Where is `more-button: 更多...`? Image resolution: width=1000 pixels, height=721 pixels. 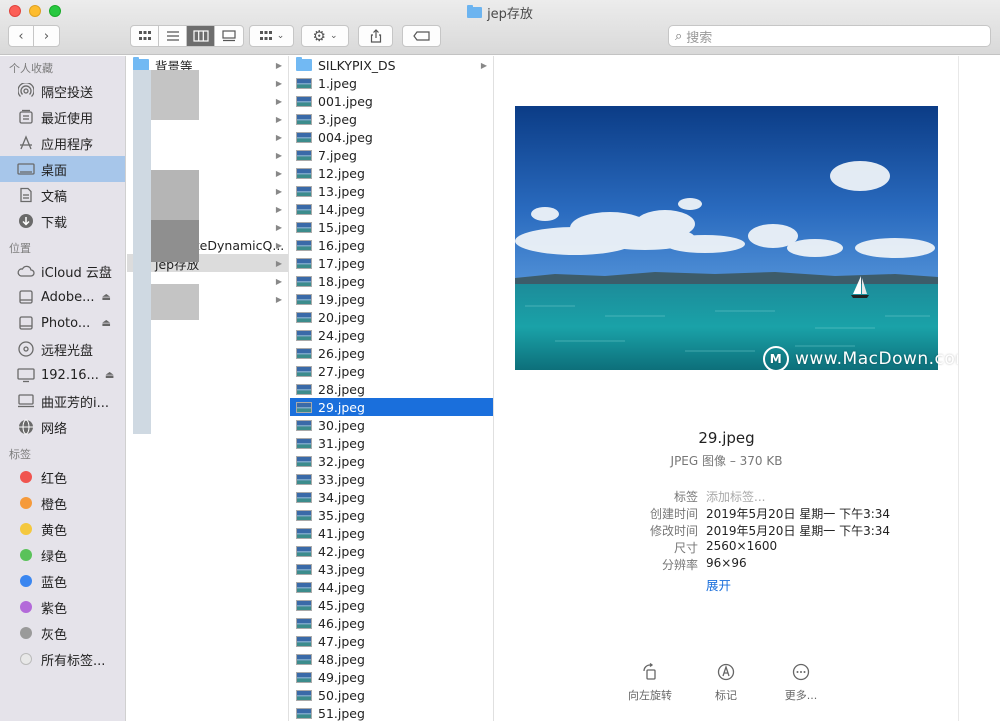 more-button: 更多... is located at coordinates (801, 682).